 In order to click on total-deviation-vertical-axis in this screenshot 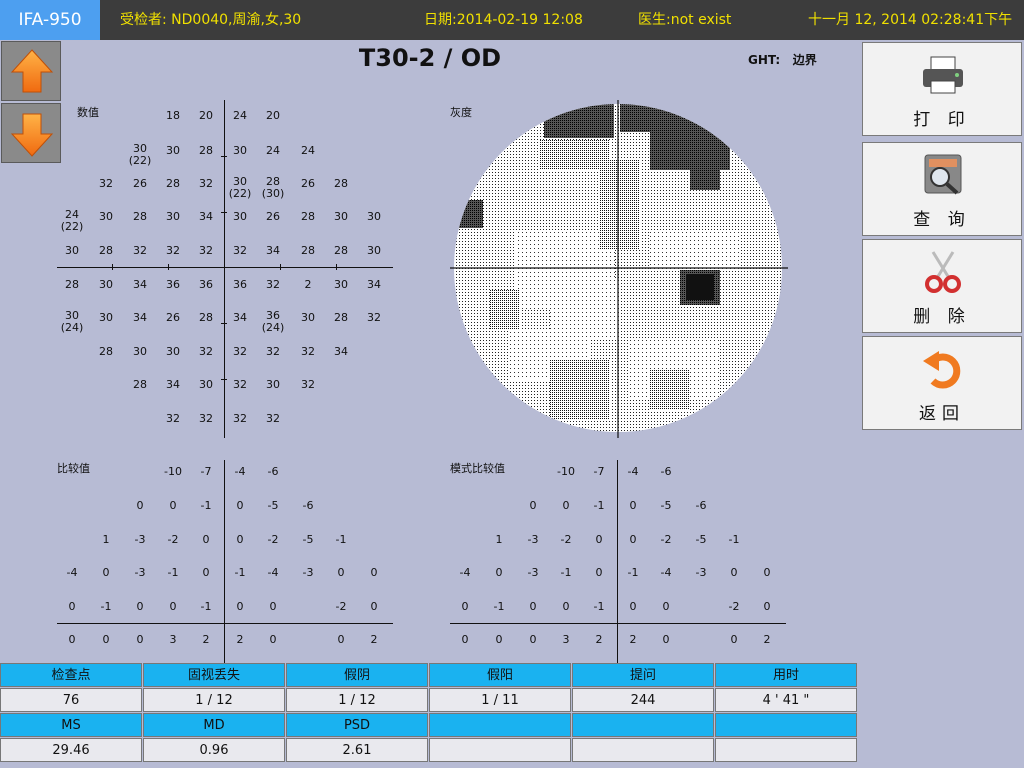, I will do `click(224, 561)`.